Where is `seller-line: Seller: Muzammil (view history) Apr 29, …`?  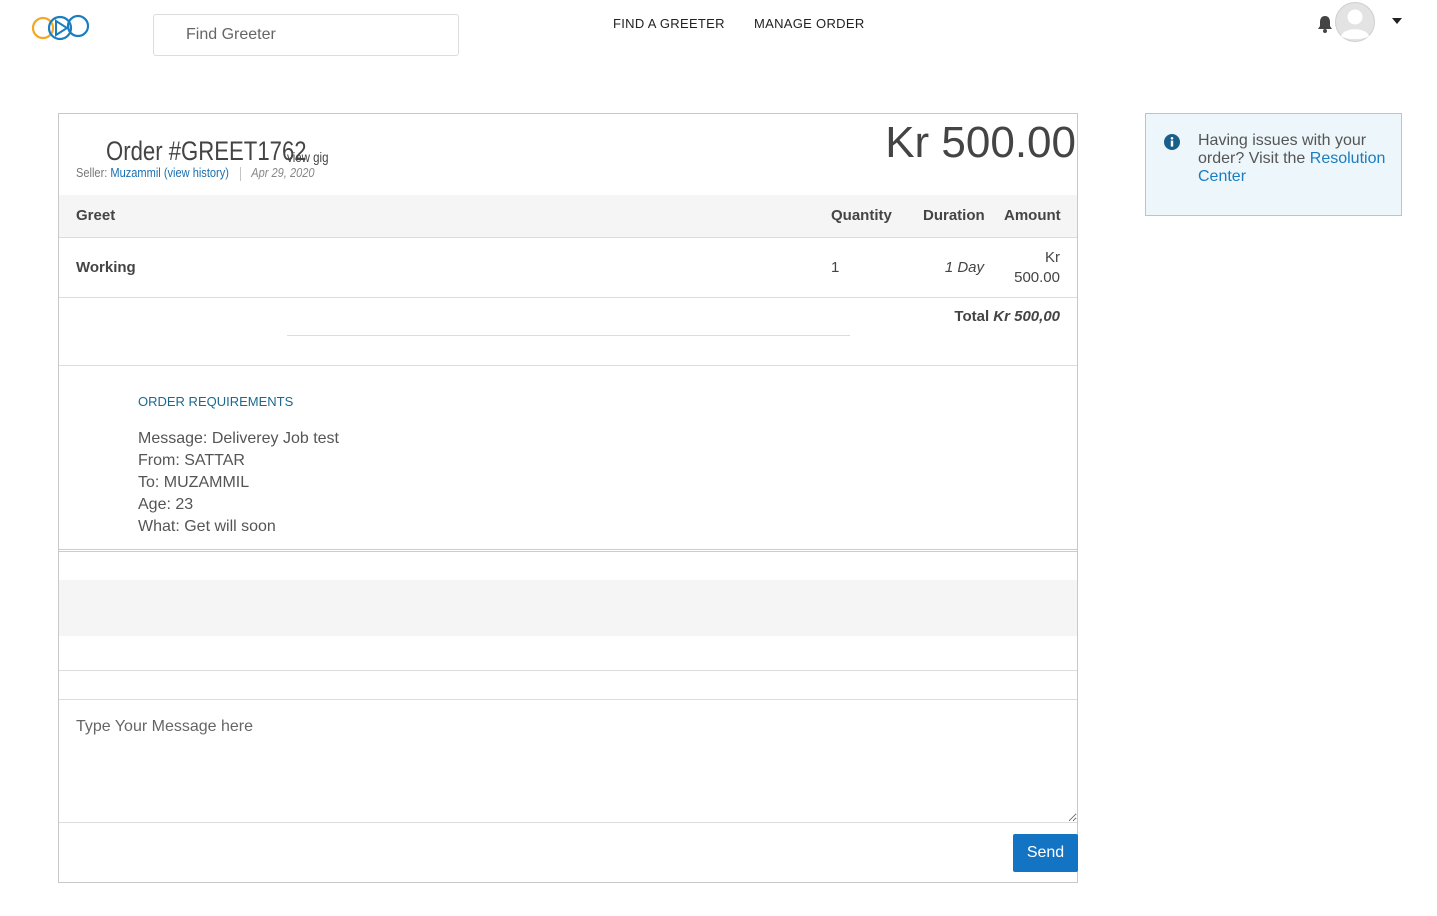 seller-line: Seller: Muzammil (view history) Apr 29, … is located at coordinates (195, 173).